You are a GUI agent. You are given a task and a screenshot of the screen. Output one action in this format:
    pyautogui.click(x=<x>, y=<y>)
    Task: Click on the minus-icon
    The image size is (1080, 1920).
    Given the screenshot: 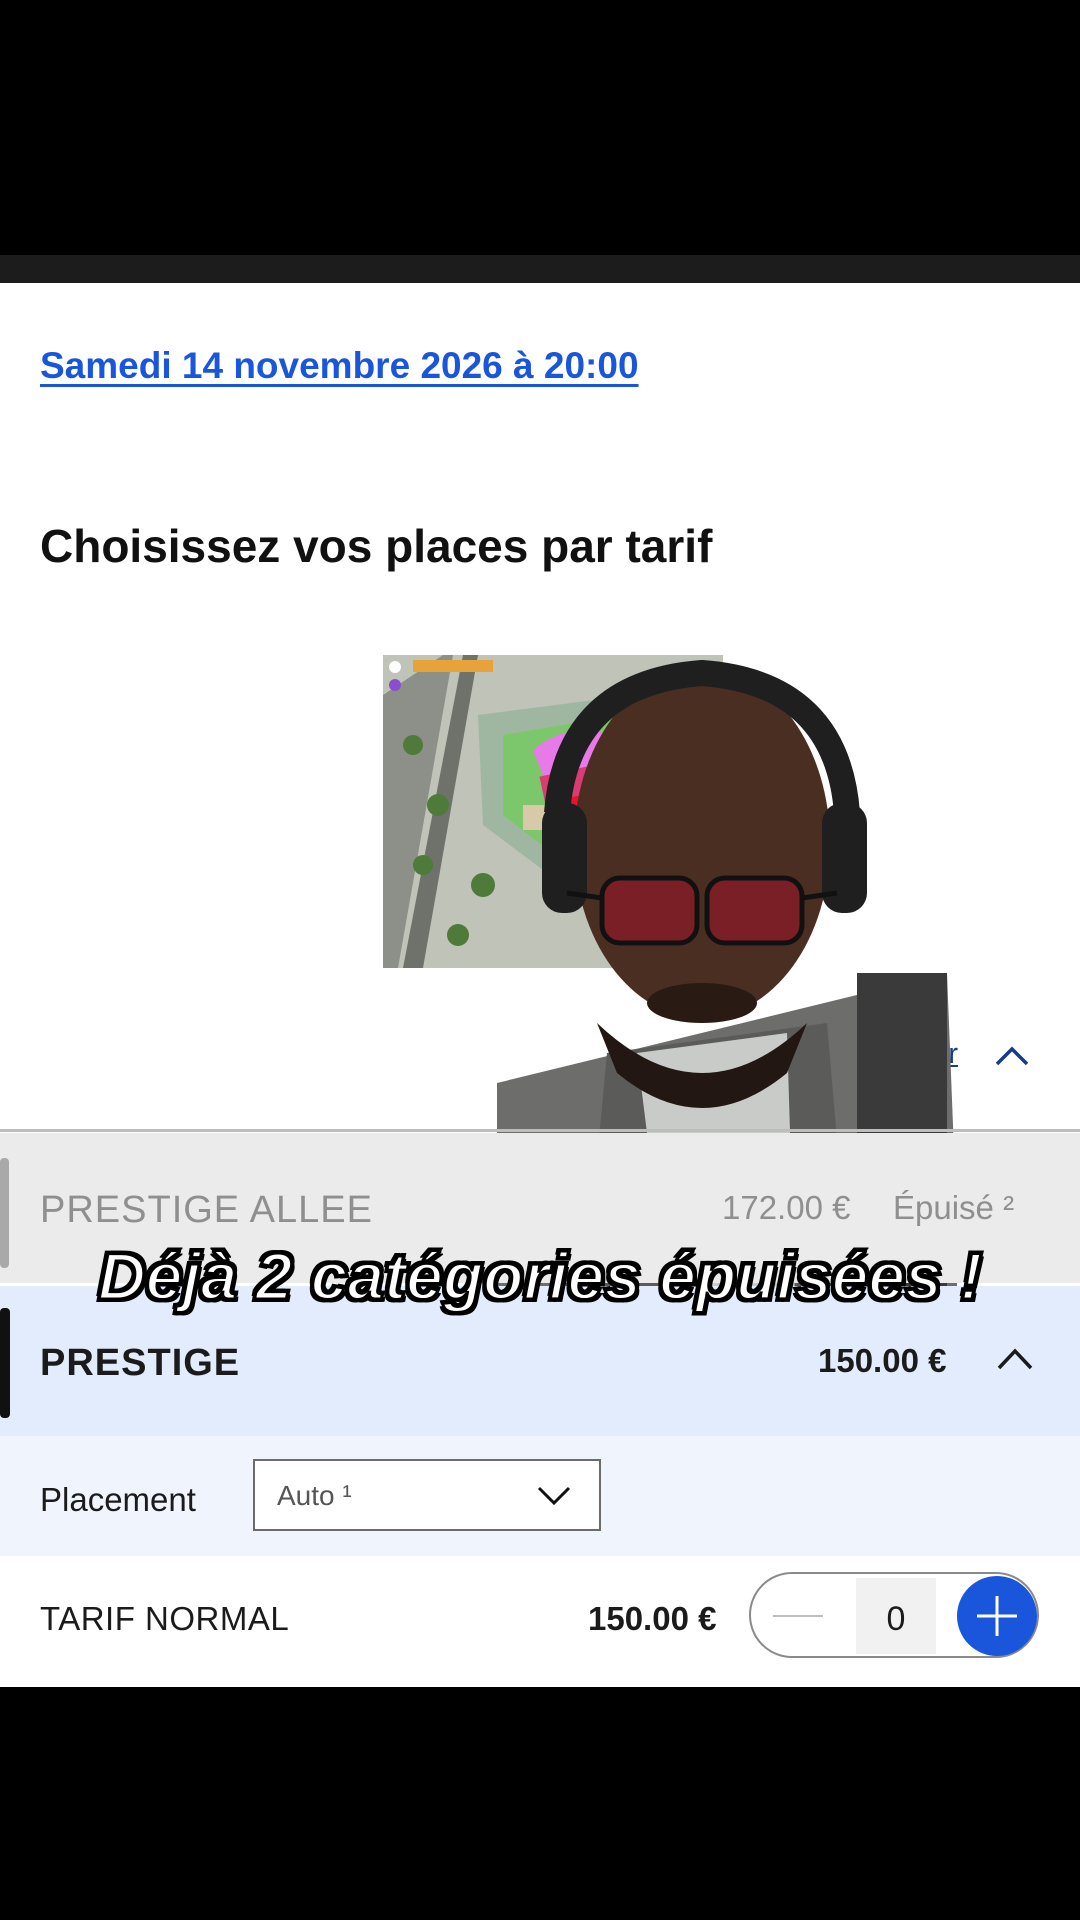 What is the action you would take?
    pyautogui.click(x=798, y=1616)
    